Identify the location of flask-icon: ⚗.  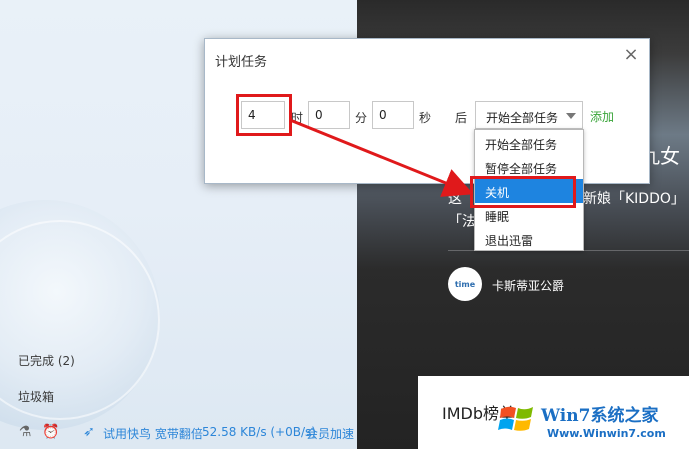
(25, 432).